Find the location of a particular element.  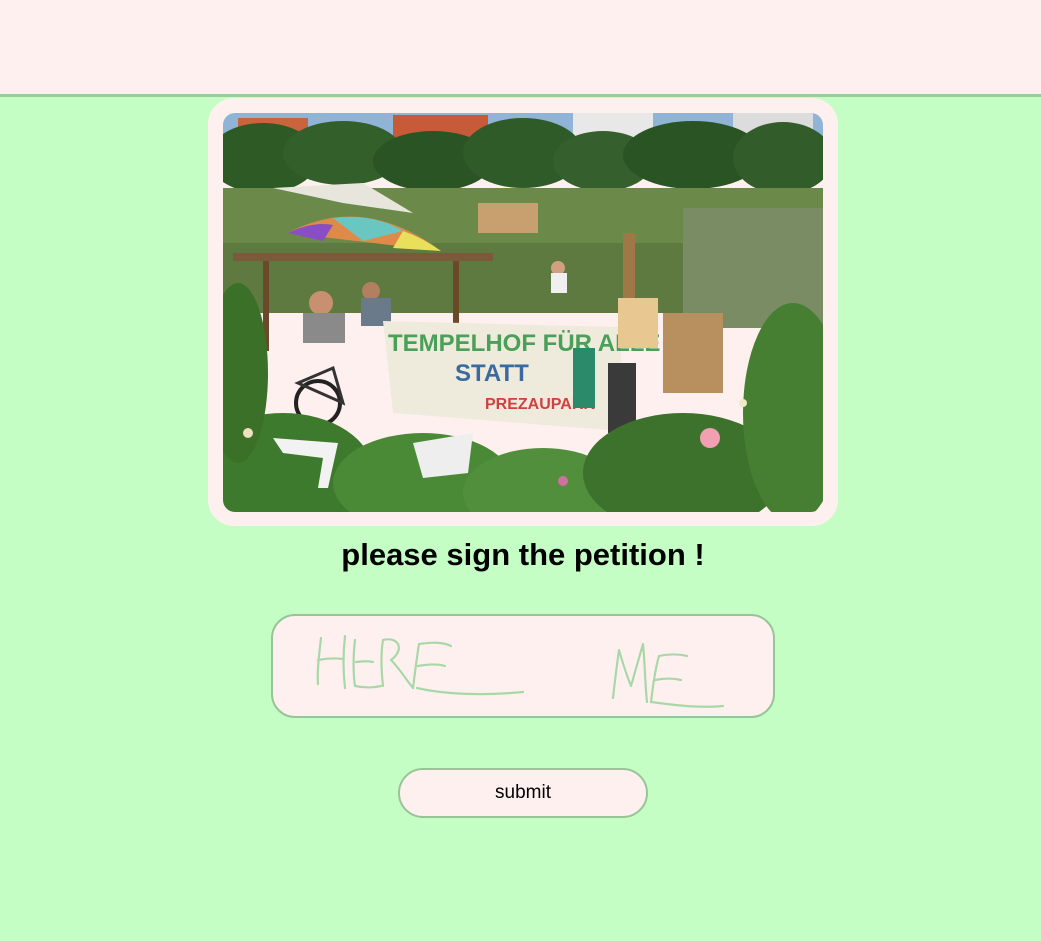

handwritten-signature is located at coordinates (520, 671).